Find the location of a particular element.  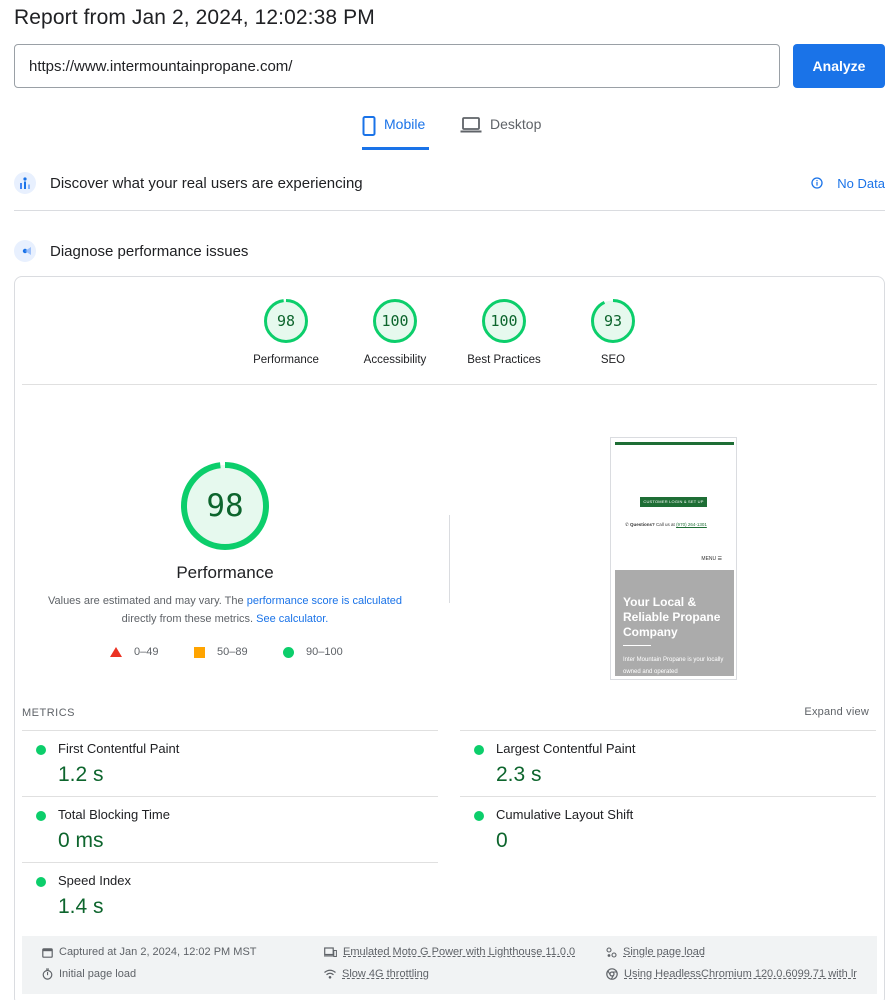

site-questions-line: ✆ Questions? Call us at (970) 264-1301 is located at coordinates (666, 525).